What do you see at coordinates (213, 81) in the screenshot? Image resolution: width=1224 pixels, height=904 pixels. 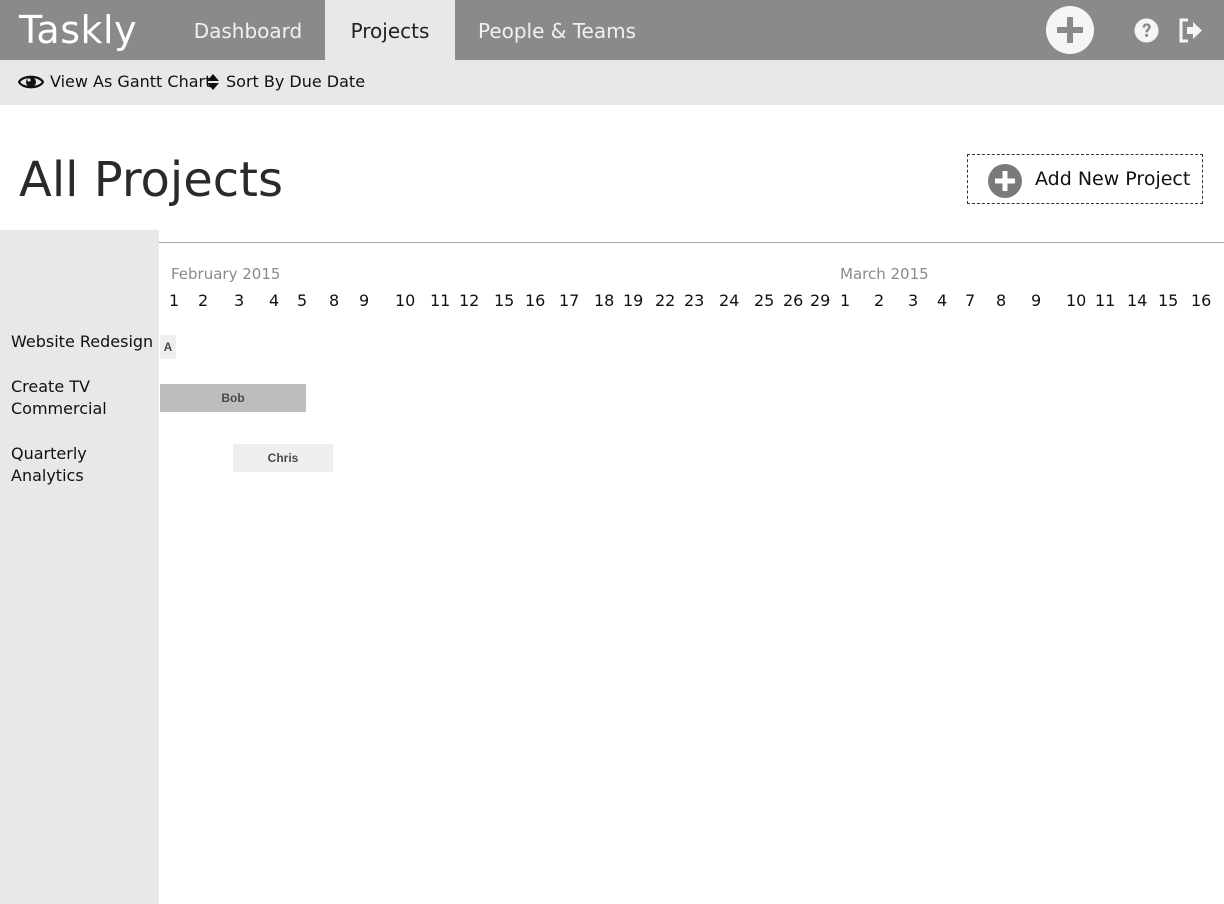 I see `sort-icon` at bounding box center [213, 81].